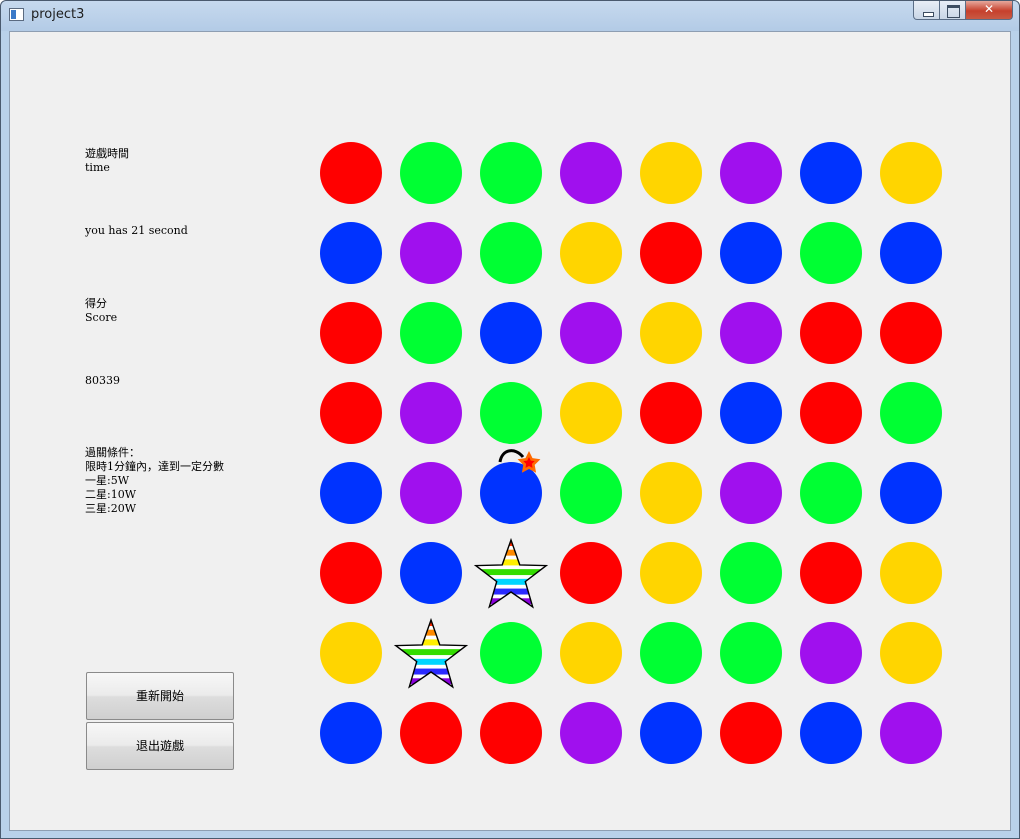  What do you see at coordinates (989, 10) in the screenshot?
I see `close-button` at bounding box center [989, 10].